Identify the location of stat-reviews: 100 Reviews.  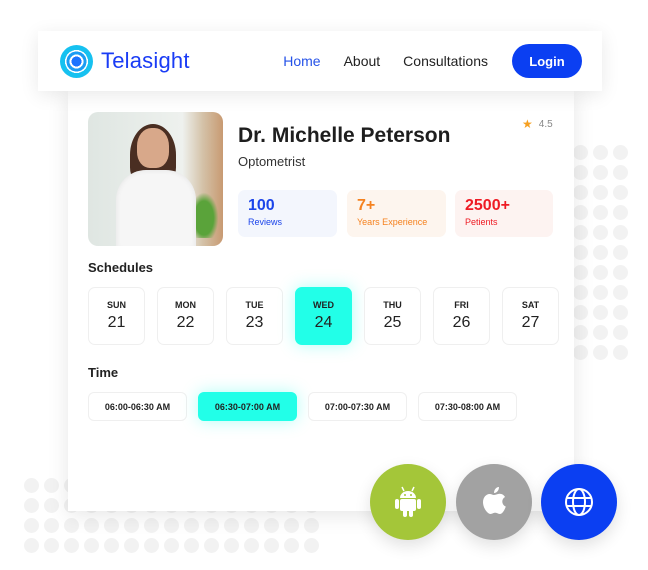
(287, 213).